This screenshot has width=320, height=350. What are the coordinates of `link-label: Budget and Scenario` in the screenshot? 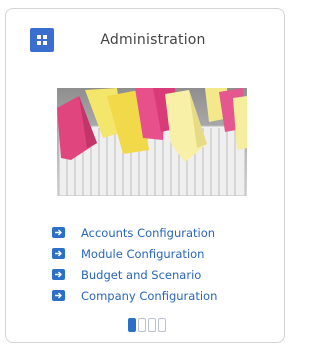 It's located at (141, 275).